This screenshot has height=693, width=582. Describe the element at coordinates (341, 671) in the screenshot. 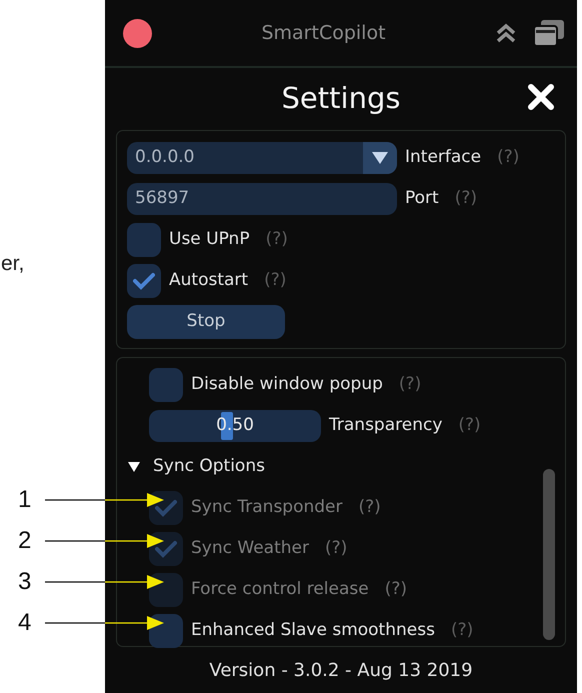

I see `version-text: Version - 3.0.2 - Aug 13 2019` at that location.